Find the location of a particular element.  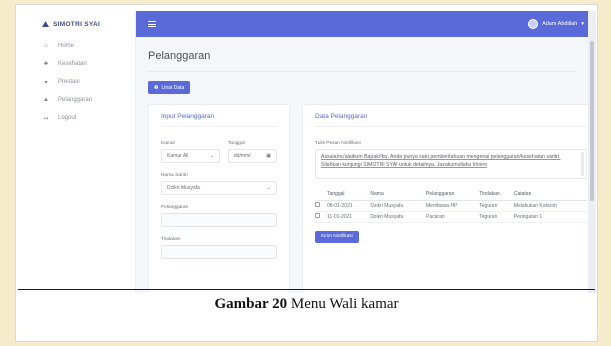

sidebar-item-label: Home is located at coordinates (66, 46).